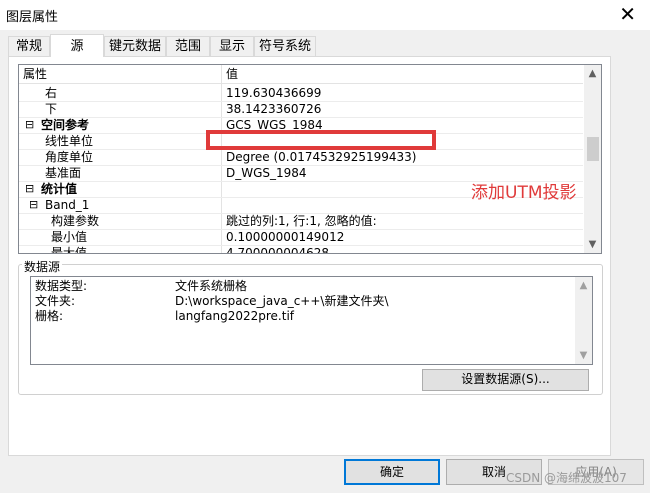 The height and width of the screenshot is (493, 650). I want to click on row-label: 构建参数, so click(75, 221).